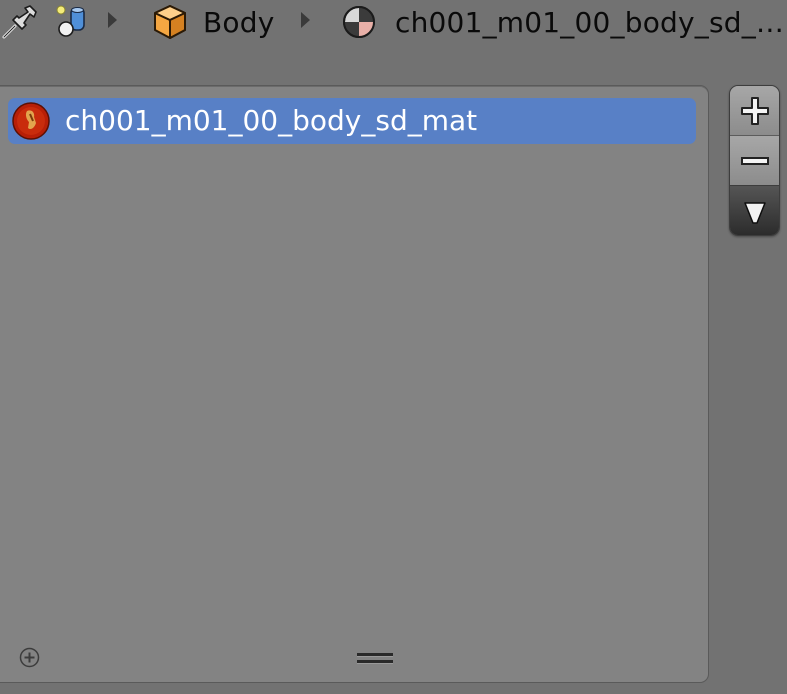 The width and height of the screenshot is (787, 694). I want to click on pin-icon, so click(20, 22).